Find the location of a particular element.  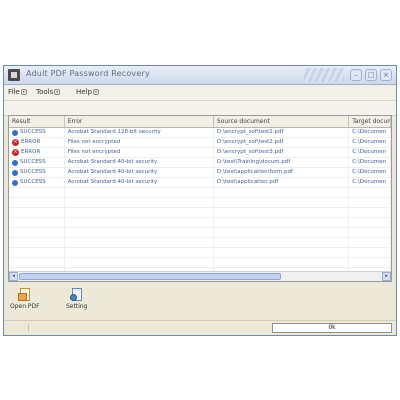

menu-file-label: File is located at coordinates (14, 92).